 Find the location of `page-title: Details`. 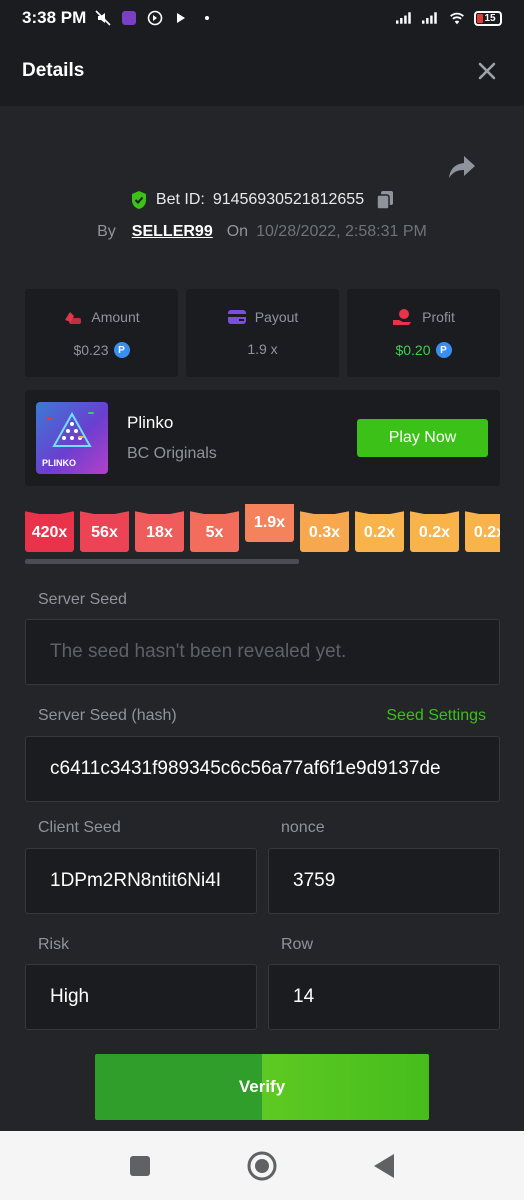

page-title: Details is located at coordinates (53, 70).